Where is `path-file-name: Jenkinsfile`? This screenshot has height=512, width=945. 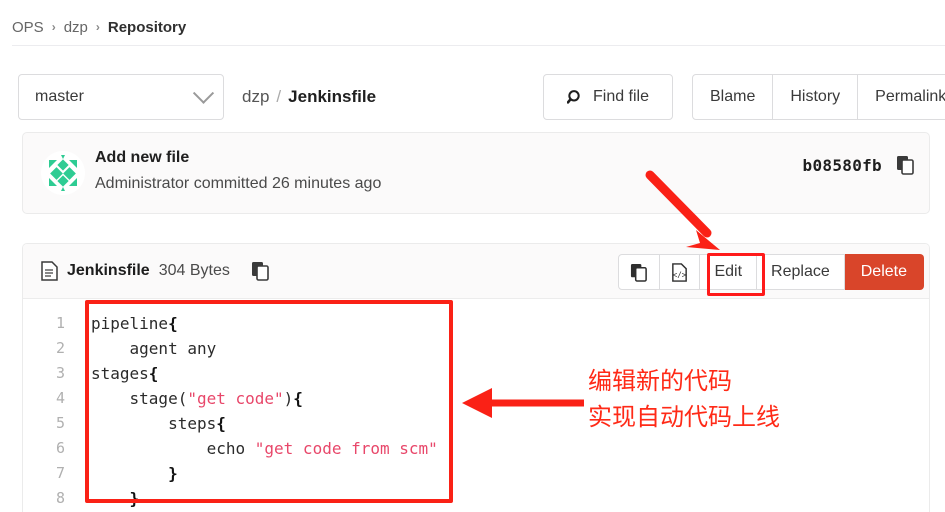
path-file-name: Jenkinsfile is located at coordinates (332, 96).